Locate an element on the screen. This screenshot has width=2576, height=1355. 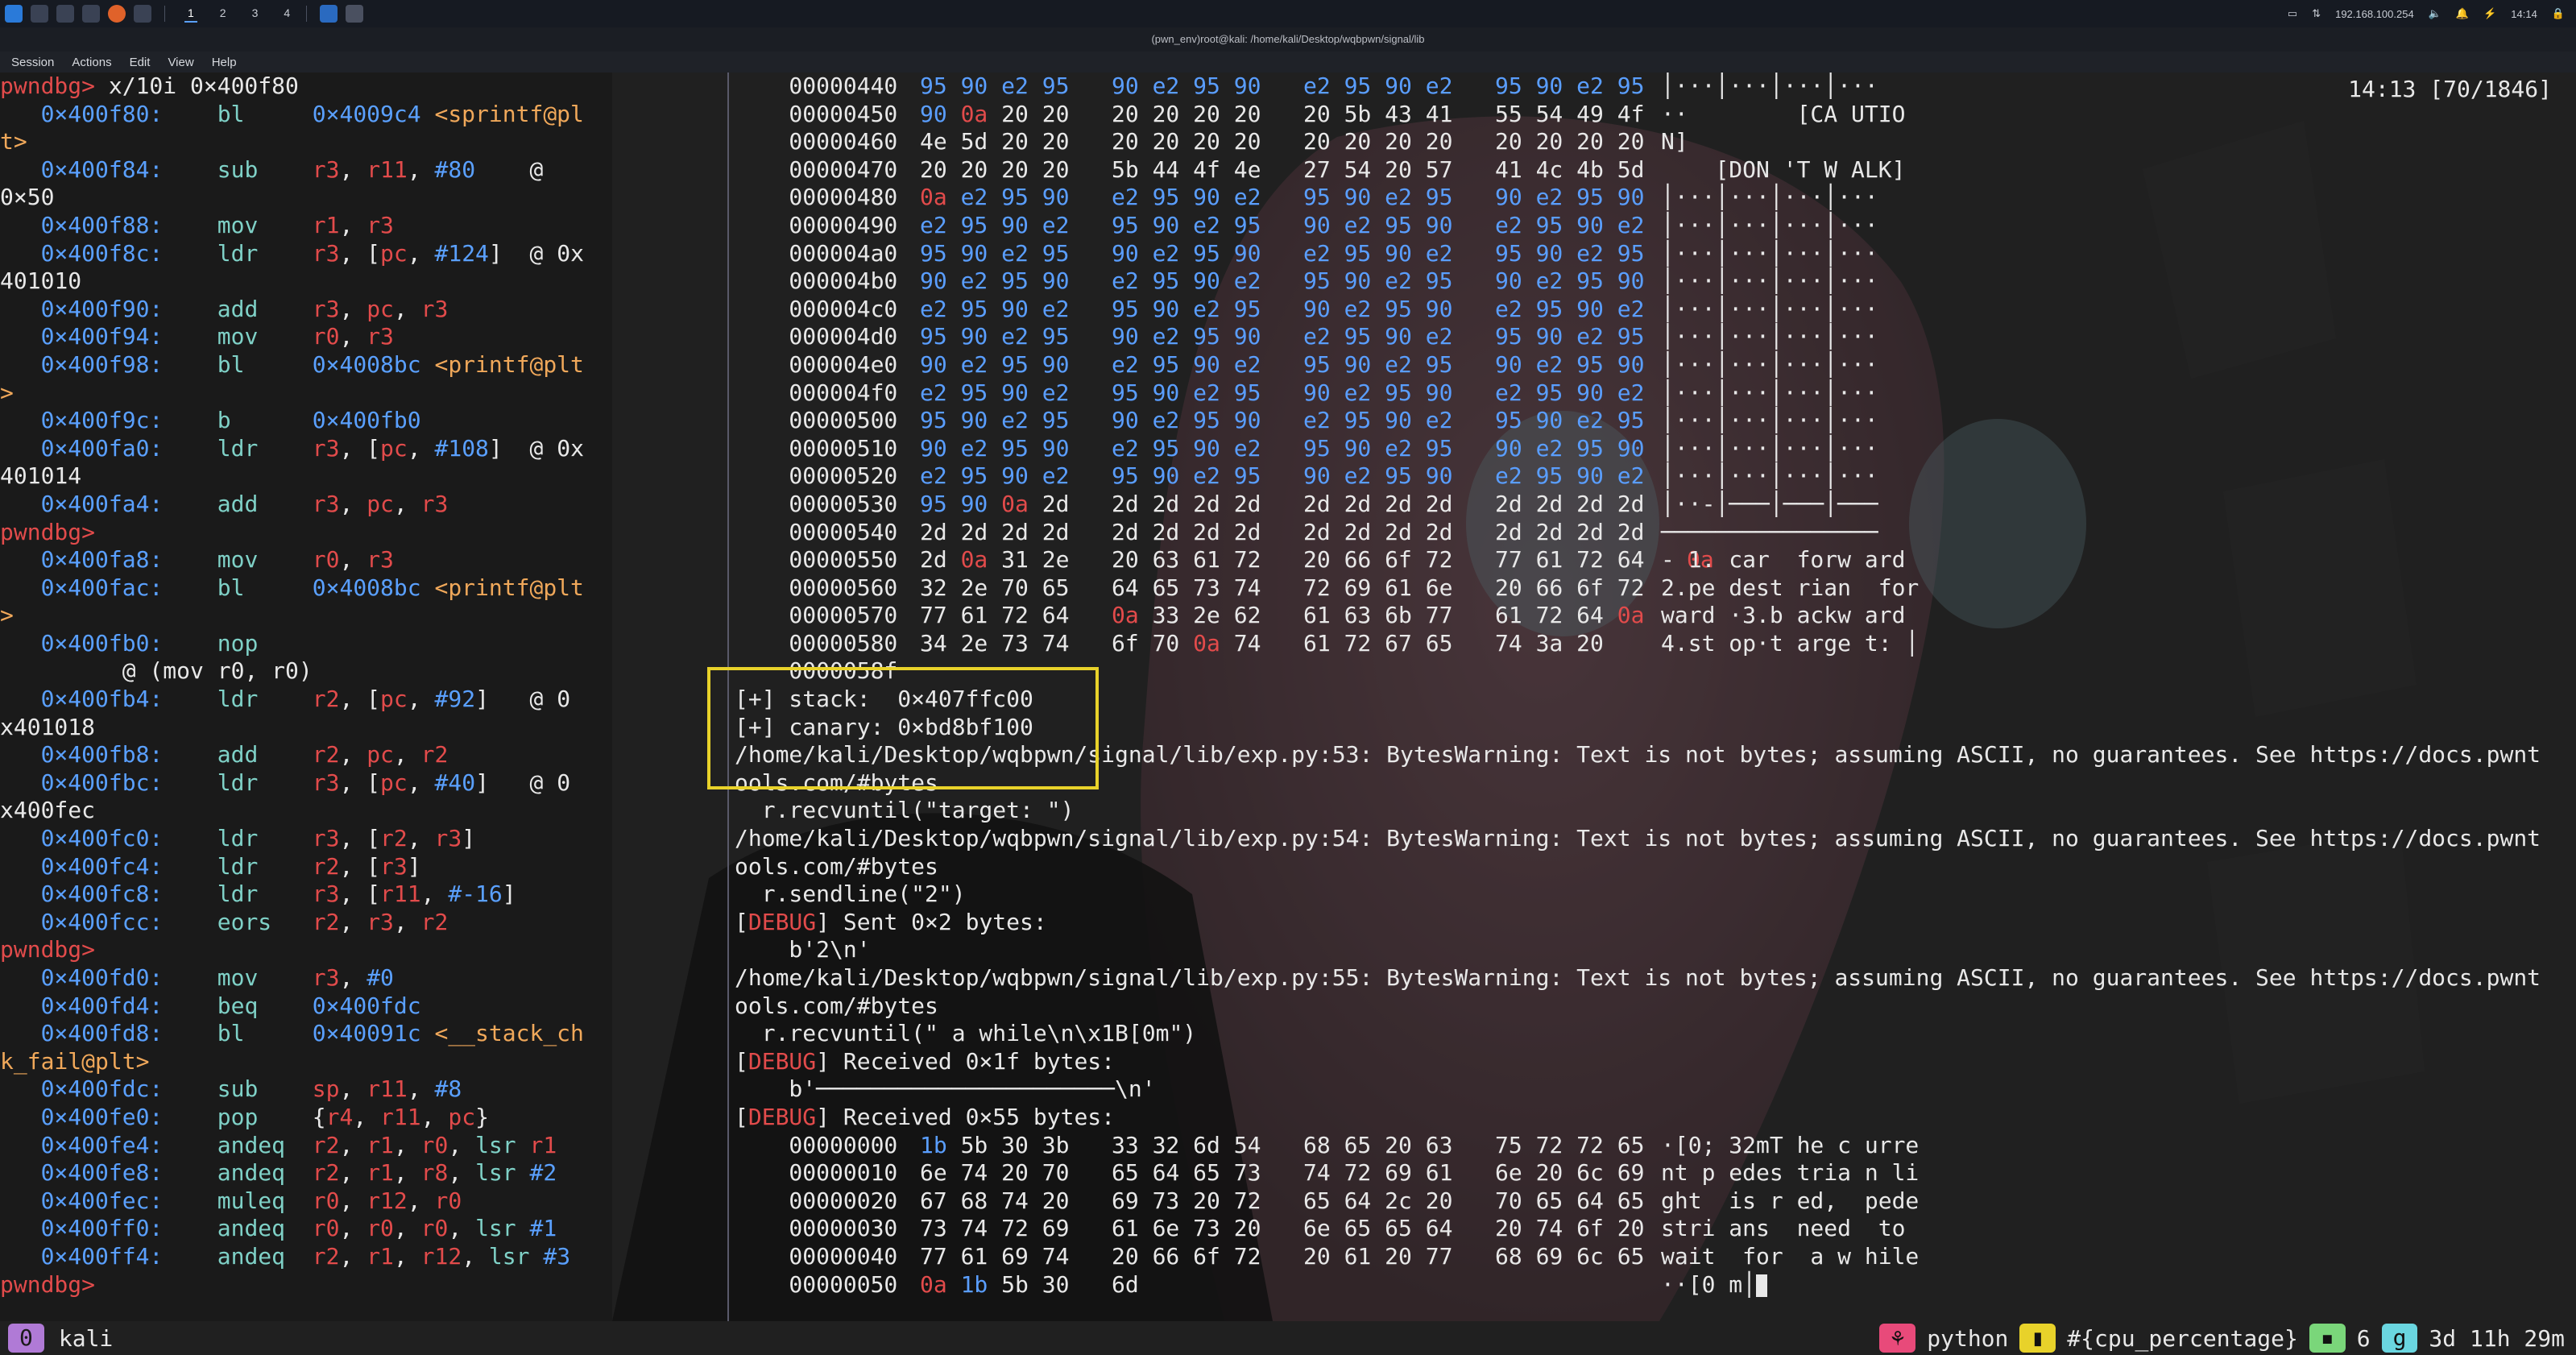
hex-byte: 77 is located at coordinates (933, 616).